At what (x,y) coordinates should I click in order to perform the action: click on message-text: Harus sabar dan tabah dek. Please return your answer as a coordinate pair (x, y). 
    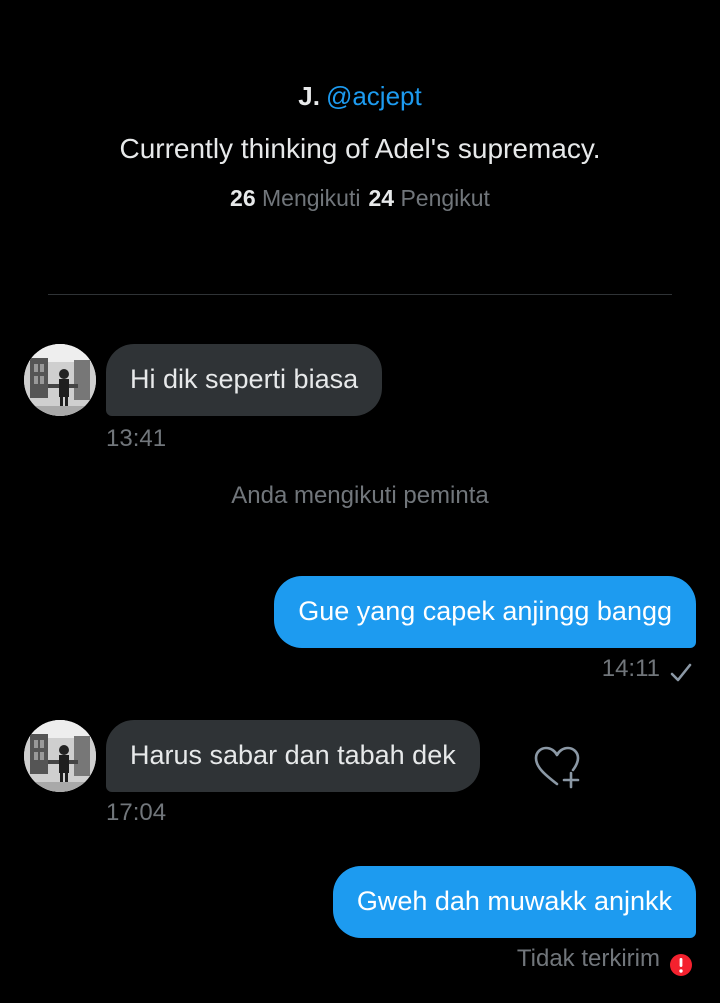
    Looking at the image, I should click on (293, 755).